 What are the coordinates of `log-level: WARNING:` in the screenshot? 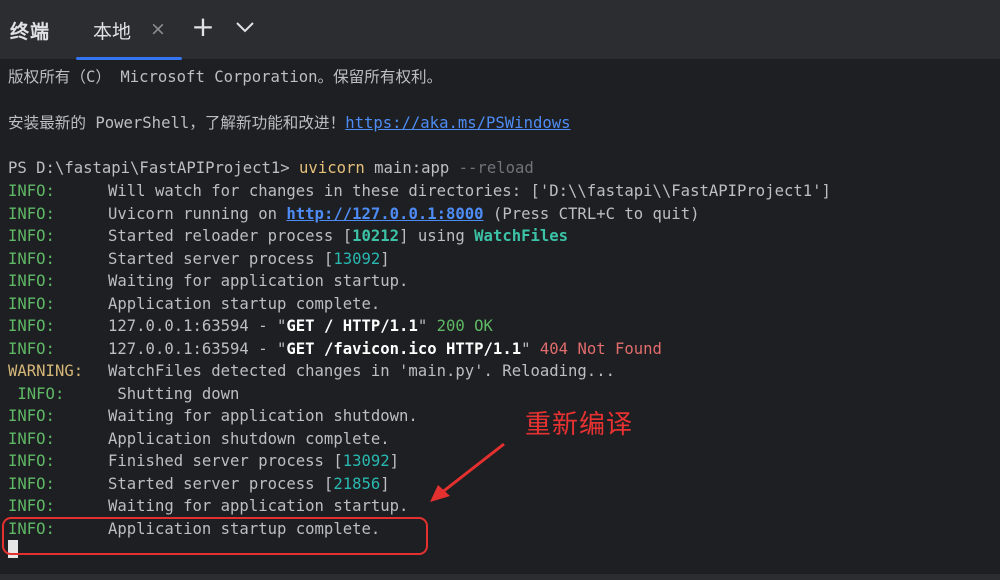 It's located at (46, 371).